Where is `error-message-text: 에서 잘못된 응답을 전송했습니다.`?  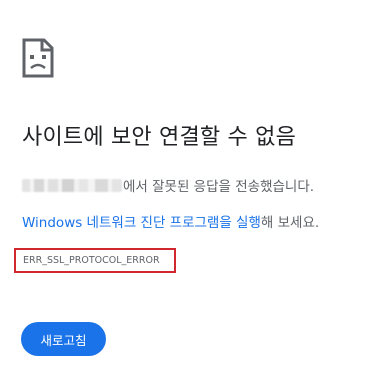
error-message-text: 에서 잘못된 응답을 전송했습니다. is located at coordinates (219, 187).